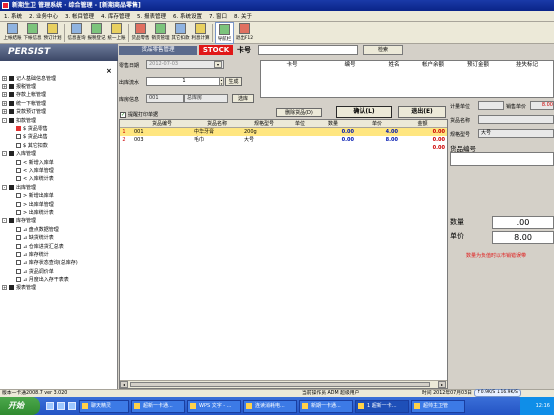 The width and height of the screenshot is (554, 415). Describe the element at coordinates (79, 16) in the screenshot. I see `menu-item: 3. 帐目管理` at that location.